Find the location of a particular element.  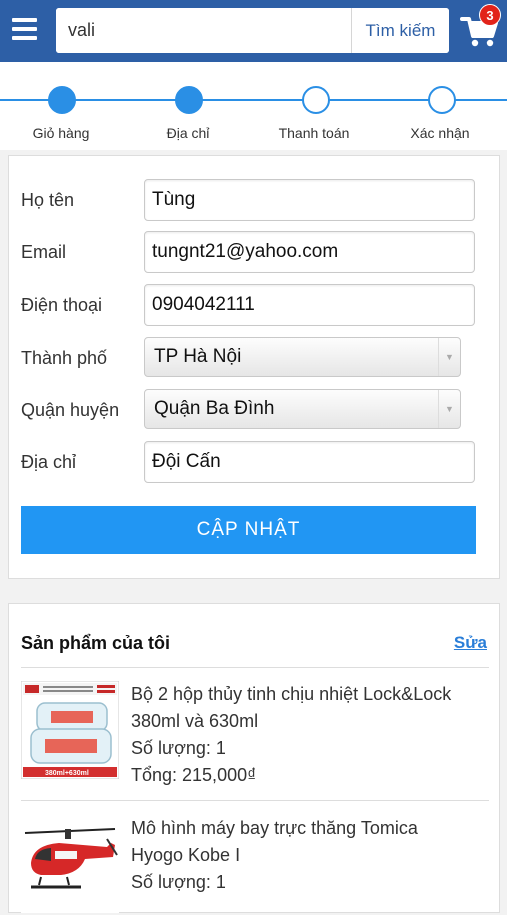

phone-label: Điện thoại is located at coordinates (62, 305).